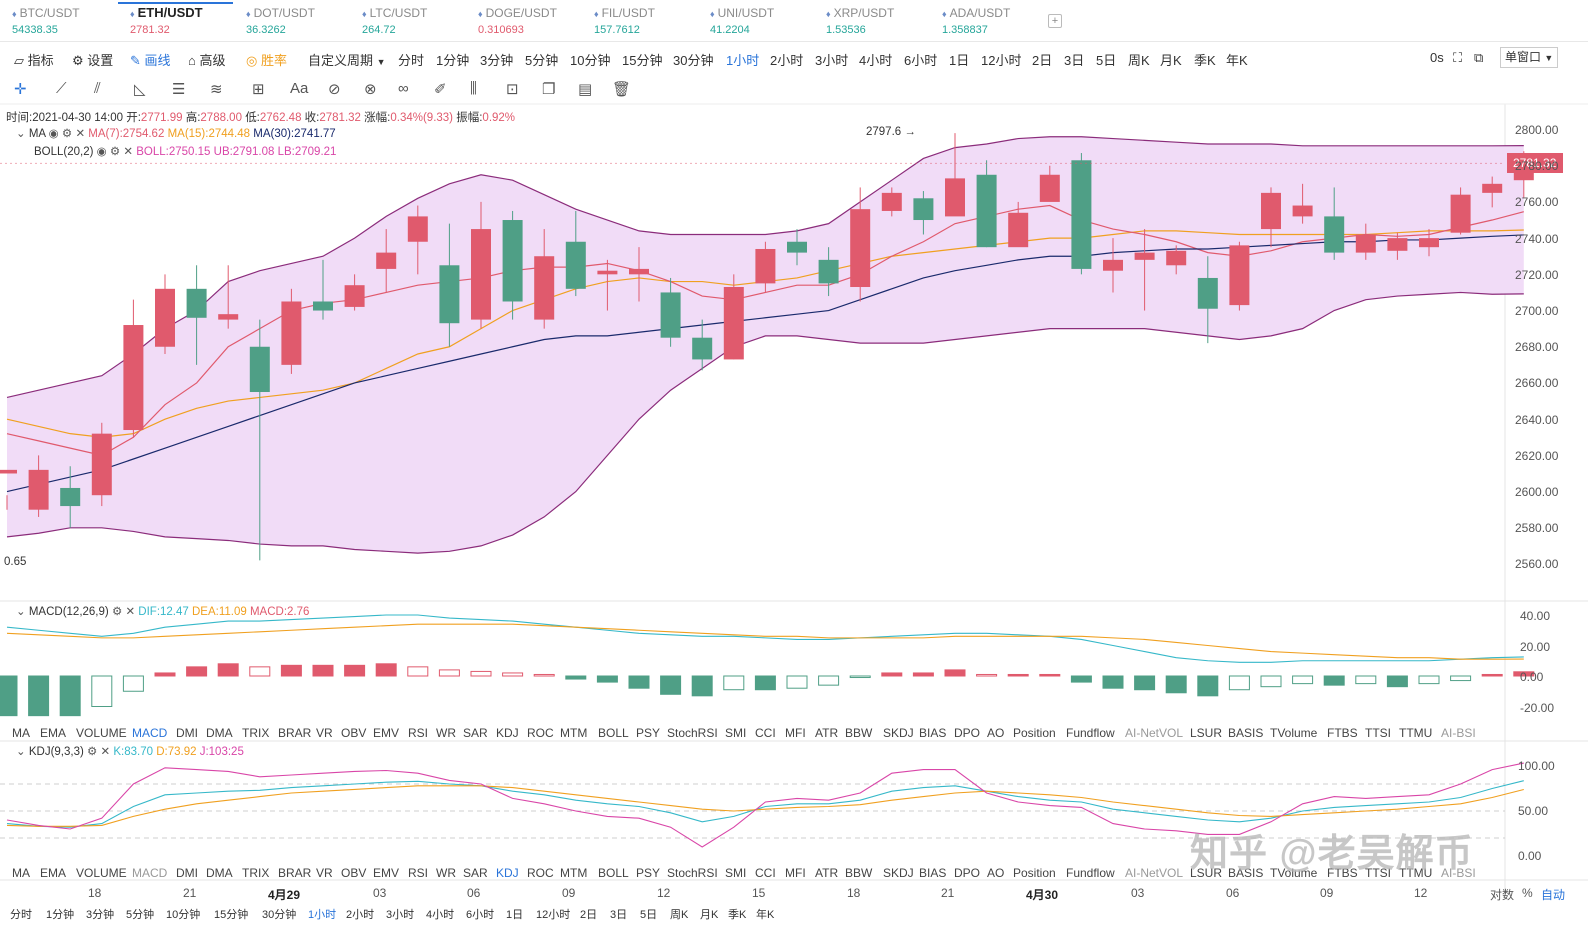 The image size is (1588, 926). Describe the element at coordinates (737, 914) in the screenshot. I see `bottom-period-option: 季K` at that location.